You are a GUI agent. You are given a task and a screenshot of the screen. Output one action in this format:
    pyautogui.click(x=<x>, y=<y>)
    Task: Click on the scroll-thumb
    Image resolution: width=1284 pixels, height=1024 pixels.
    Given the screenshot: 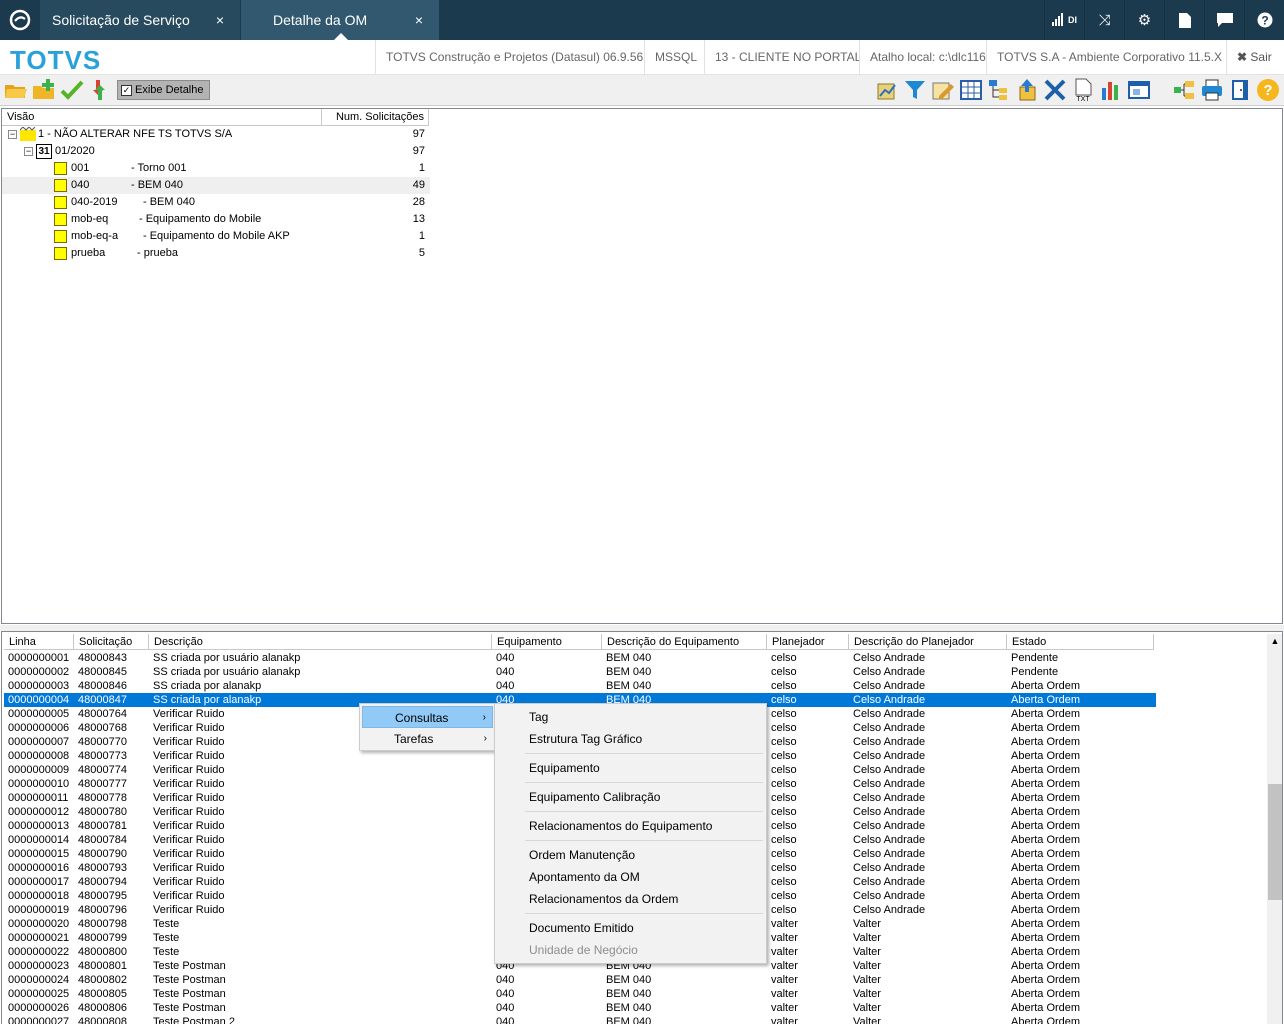 What is the action you would take?
    pyautogui.click(x=1275, y=842)
    